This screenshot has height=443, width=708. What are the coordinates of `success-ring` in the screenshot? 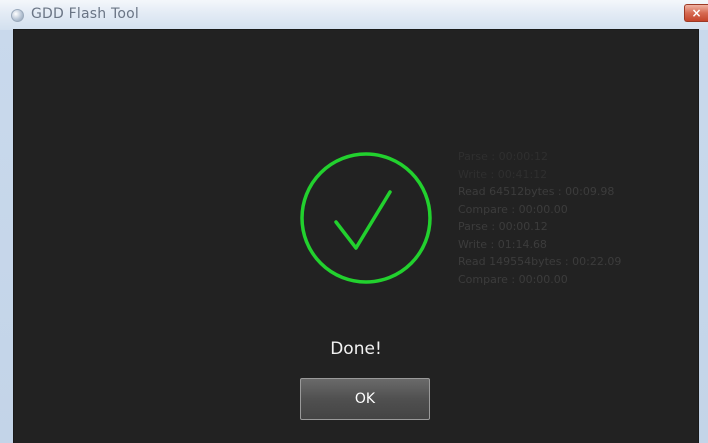 It's located at (366, 218).